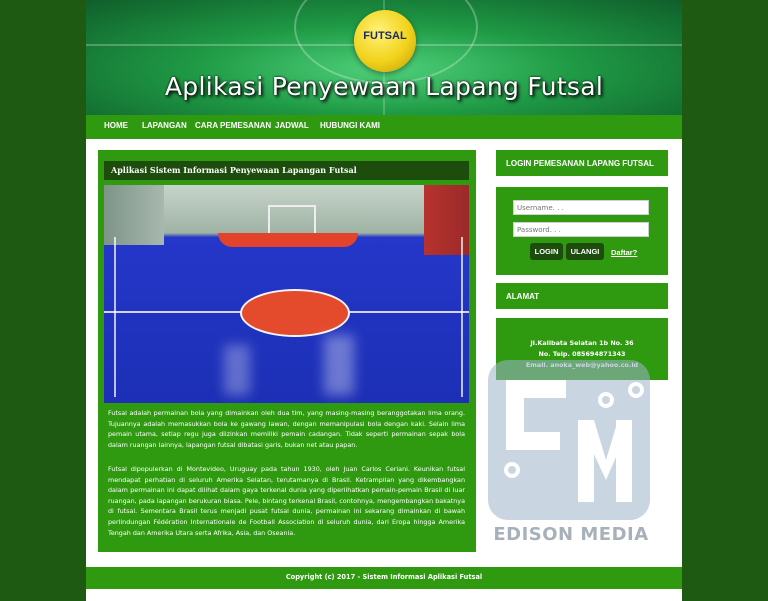 This screenshot has height=601, width=768. I want to click on register-link: Daftar?, so click(624, 252).